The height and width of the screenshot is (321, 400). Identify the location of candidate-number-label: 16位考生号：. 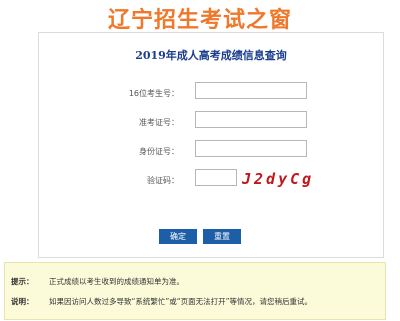
(153, 93).